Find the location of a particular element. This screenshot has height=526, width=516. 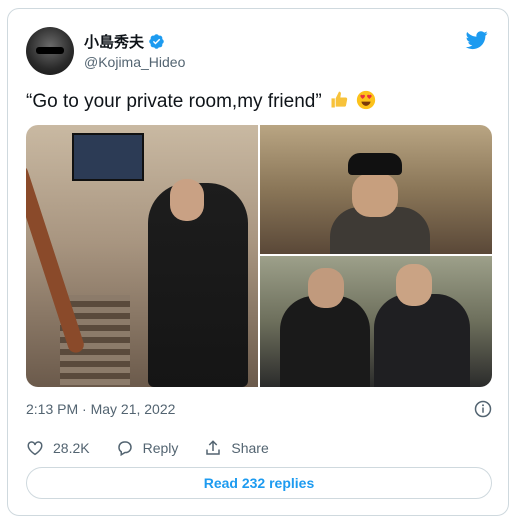

tweet-text: “Go to your private room,my friend” is located at coordinates (201, 102).